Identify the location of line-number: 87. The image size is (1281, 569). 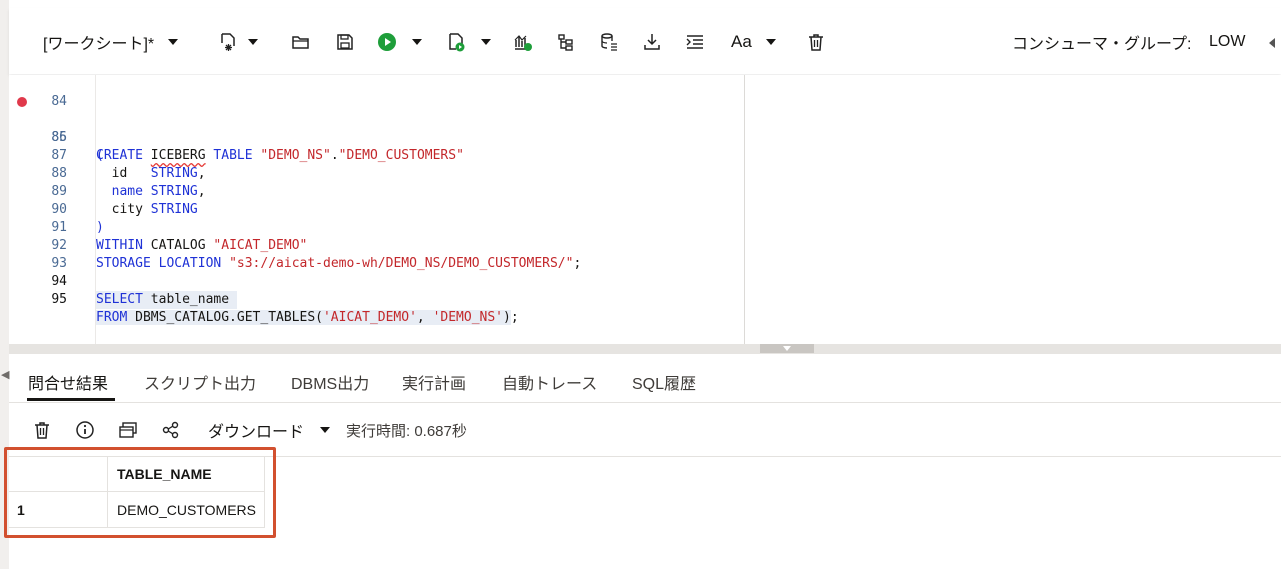
(59, 155).